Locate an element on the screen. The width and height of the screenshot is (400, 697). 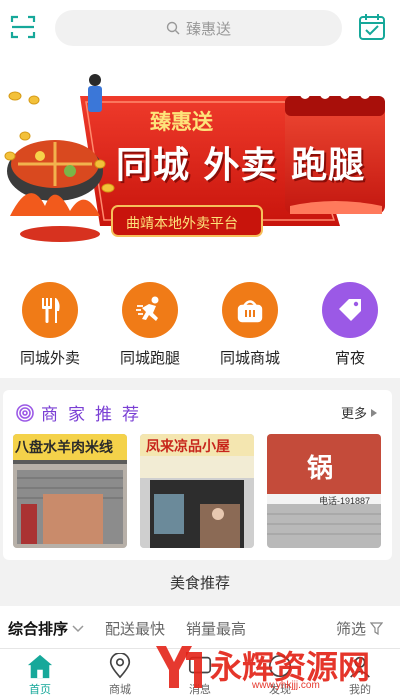
shop-phone: 电话-191887 is located at coordinates (345, 501).